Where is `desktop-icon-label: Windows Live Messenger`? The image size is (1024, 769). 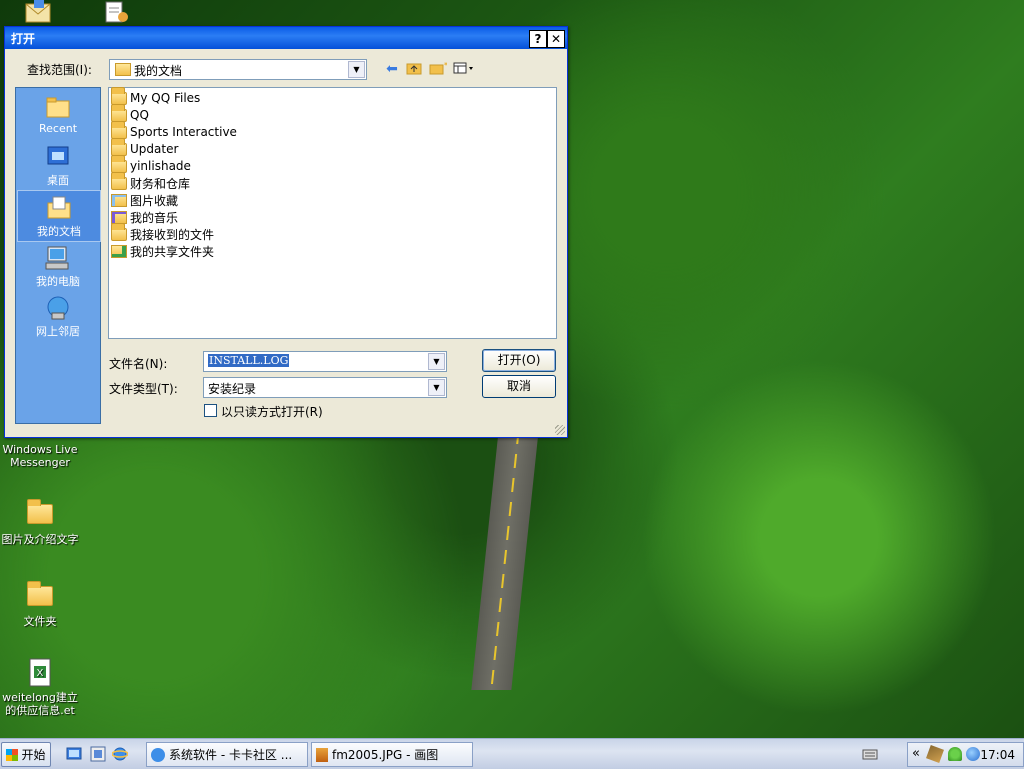
desktop-icon-label: Windows Live Messenger is located at coordinates (40, 456).